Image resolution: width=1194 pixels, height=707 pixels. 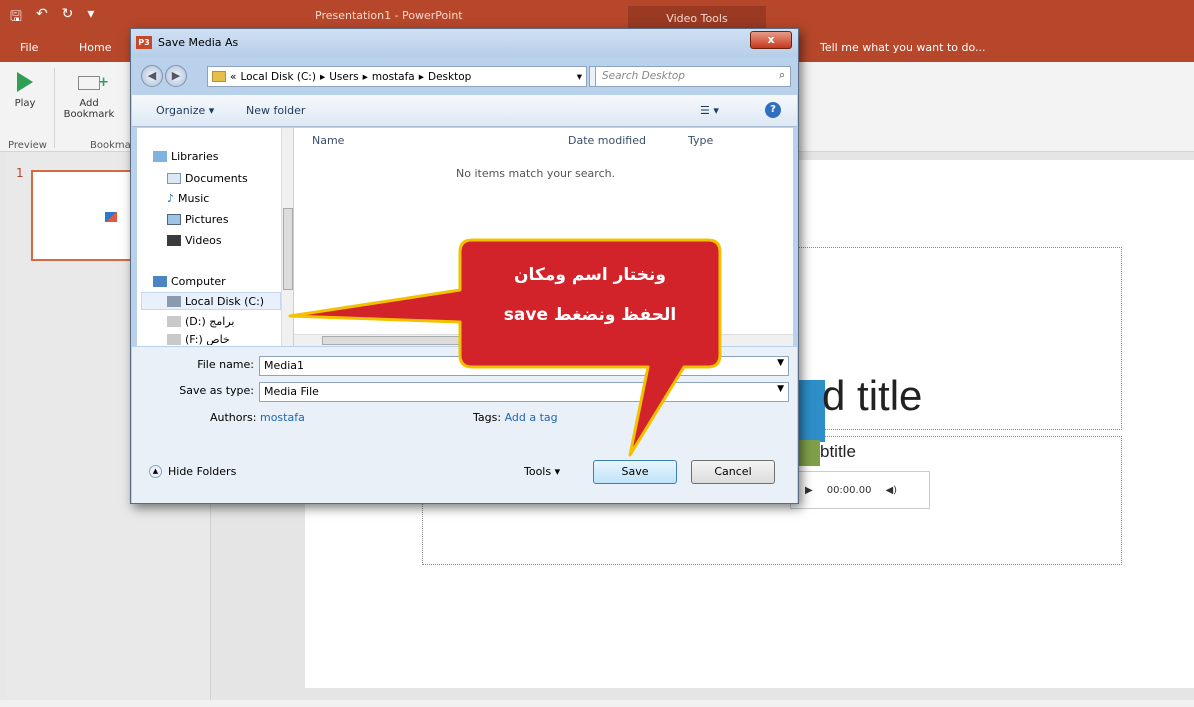 What do you see at coordinates (590, 315) in the screenshot?
I see `callout-line-2: الحفظ ونضغط save` at bounding box center [590, 315].